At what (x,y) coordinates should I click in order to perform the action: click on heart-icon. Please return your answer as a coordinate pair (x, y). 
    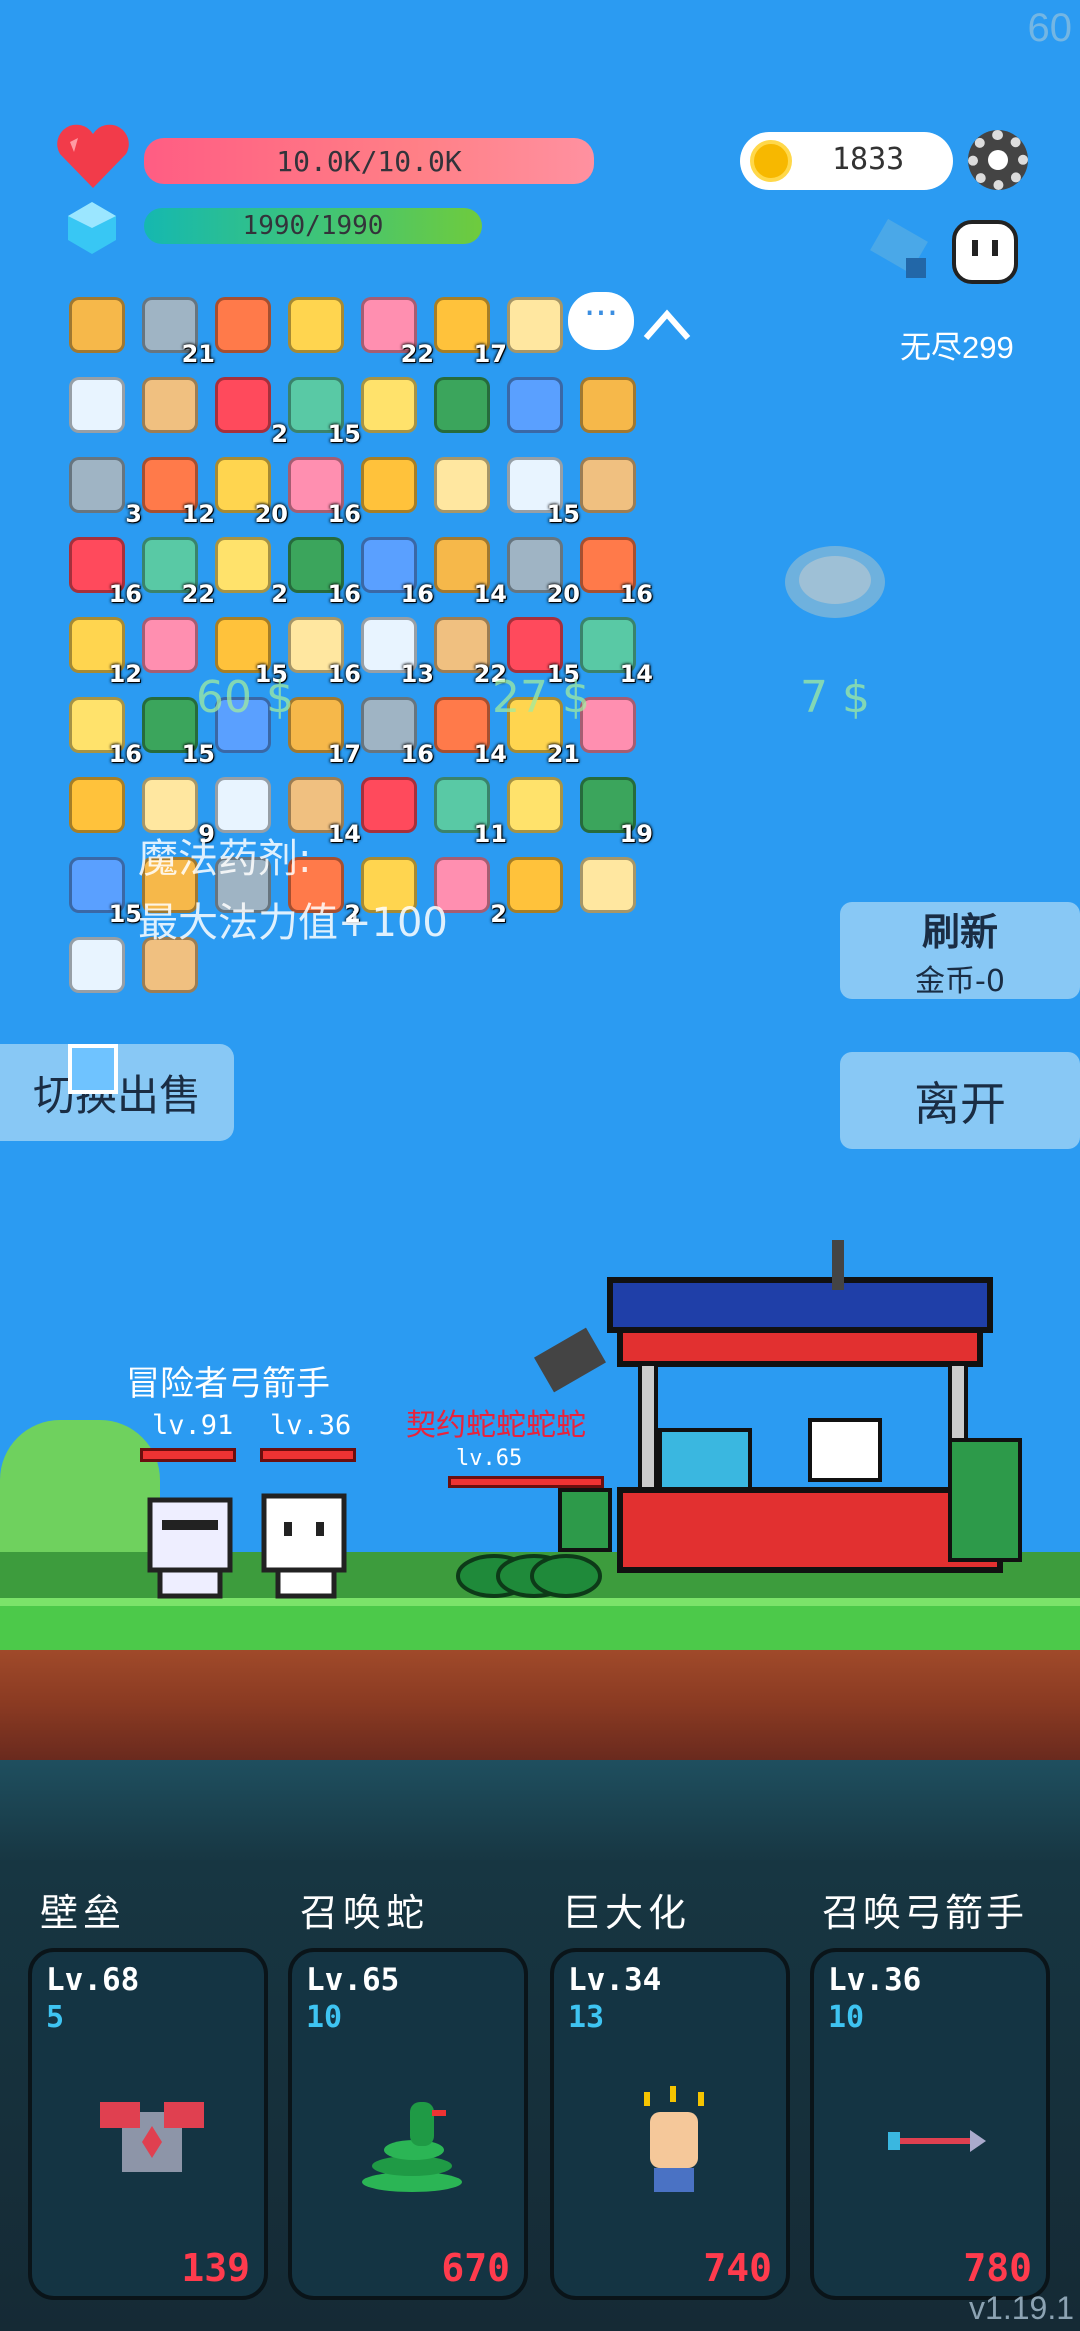
    Looking at the image, I should click on (93, 156).